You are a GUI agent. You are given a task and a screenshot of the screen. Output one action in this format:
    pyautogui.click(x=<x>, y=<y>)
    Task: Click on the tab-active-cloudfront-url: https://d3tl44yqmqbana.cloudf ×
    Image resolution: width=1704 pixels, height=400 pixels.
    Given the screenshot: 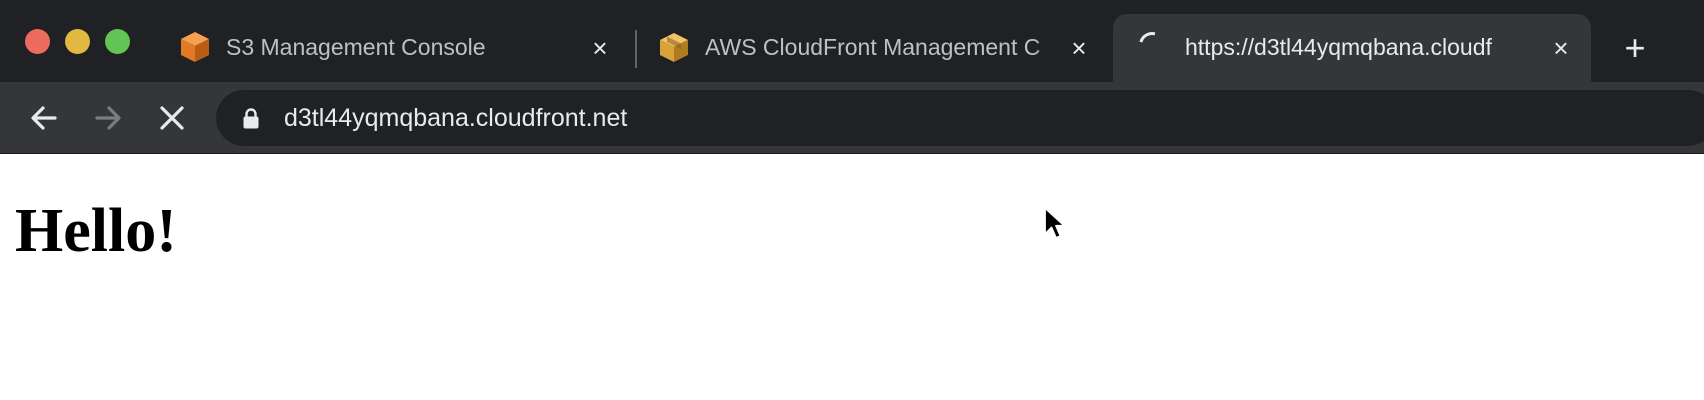 What is the action you would take?
    pyautogui.click(x=1352, y=48)
    